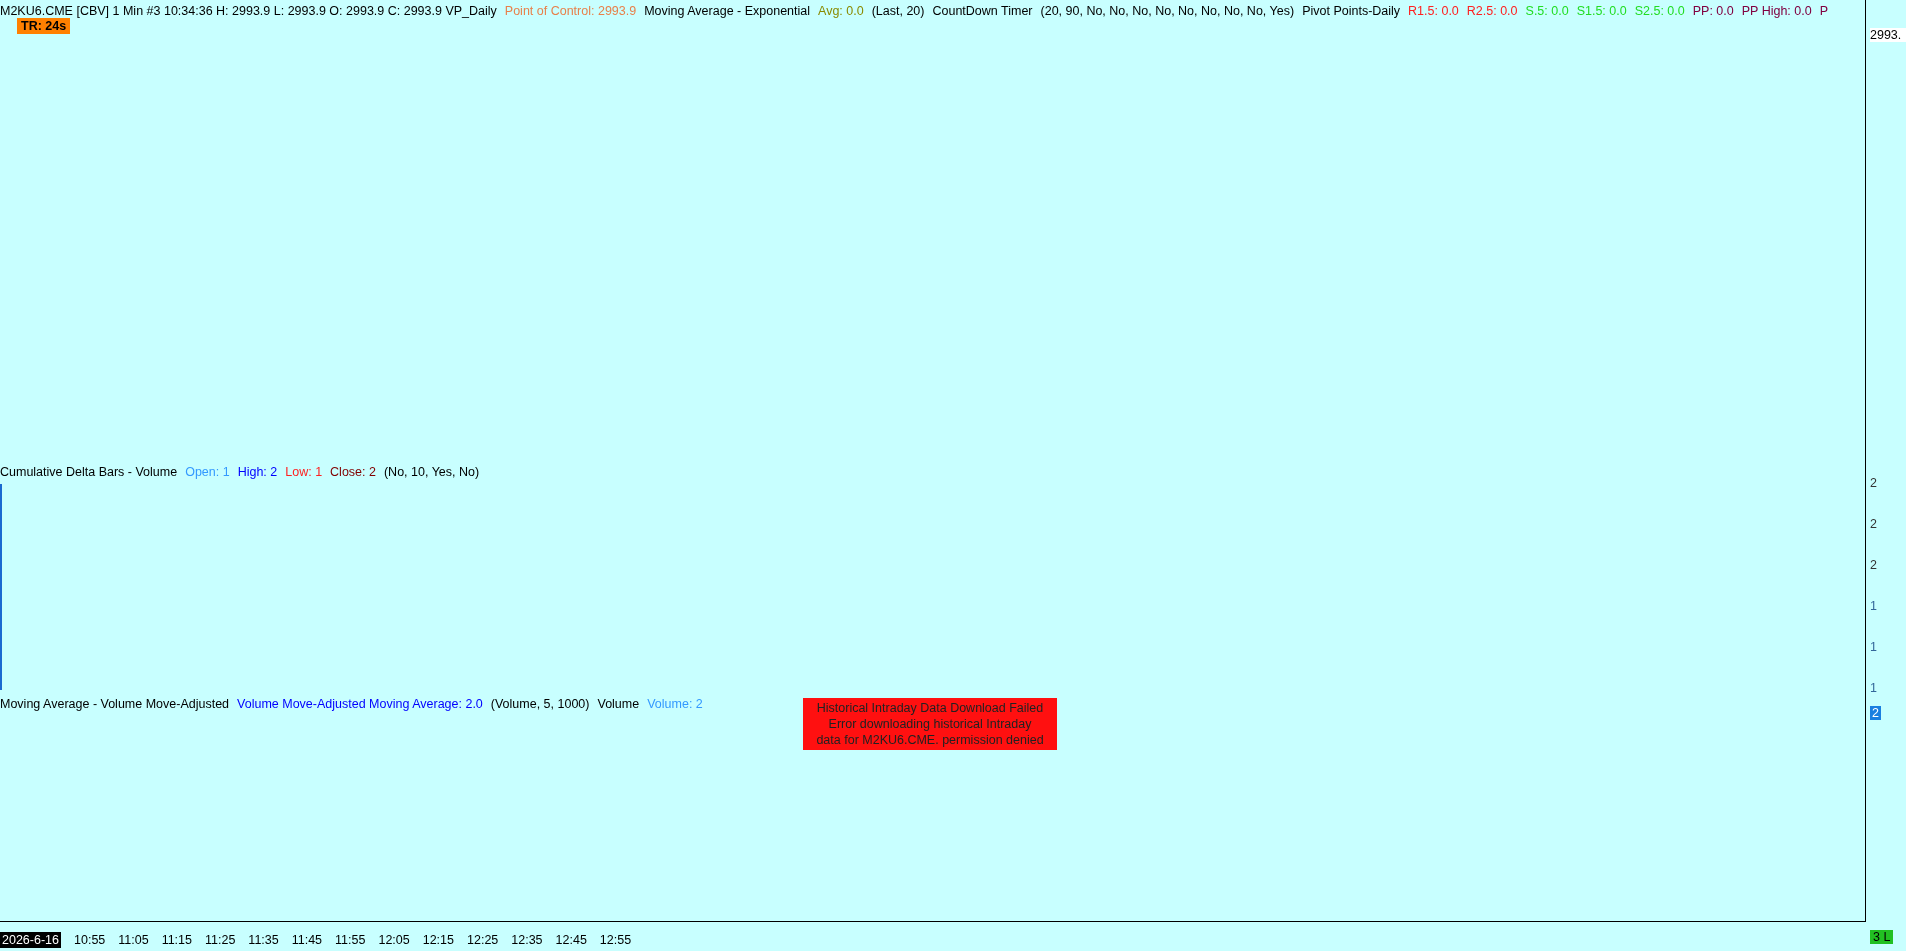 The image size is (1906, 951). What do you see at coordinates (1351, 11) in the screenshot?
I see `legend-text: Pivot Points-Daily` at bounding box center [1351, 11].